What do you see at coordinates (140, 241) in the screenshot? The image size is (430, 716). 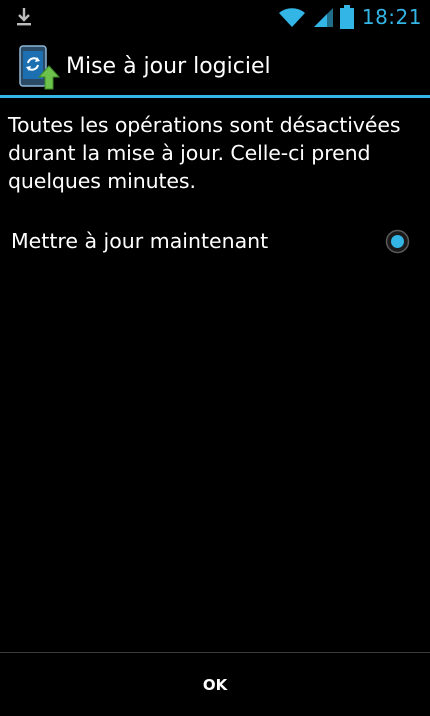 I see `option-label: Mettre à jour maintenant` at bounding box center [140, 241].